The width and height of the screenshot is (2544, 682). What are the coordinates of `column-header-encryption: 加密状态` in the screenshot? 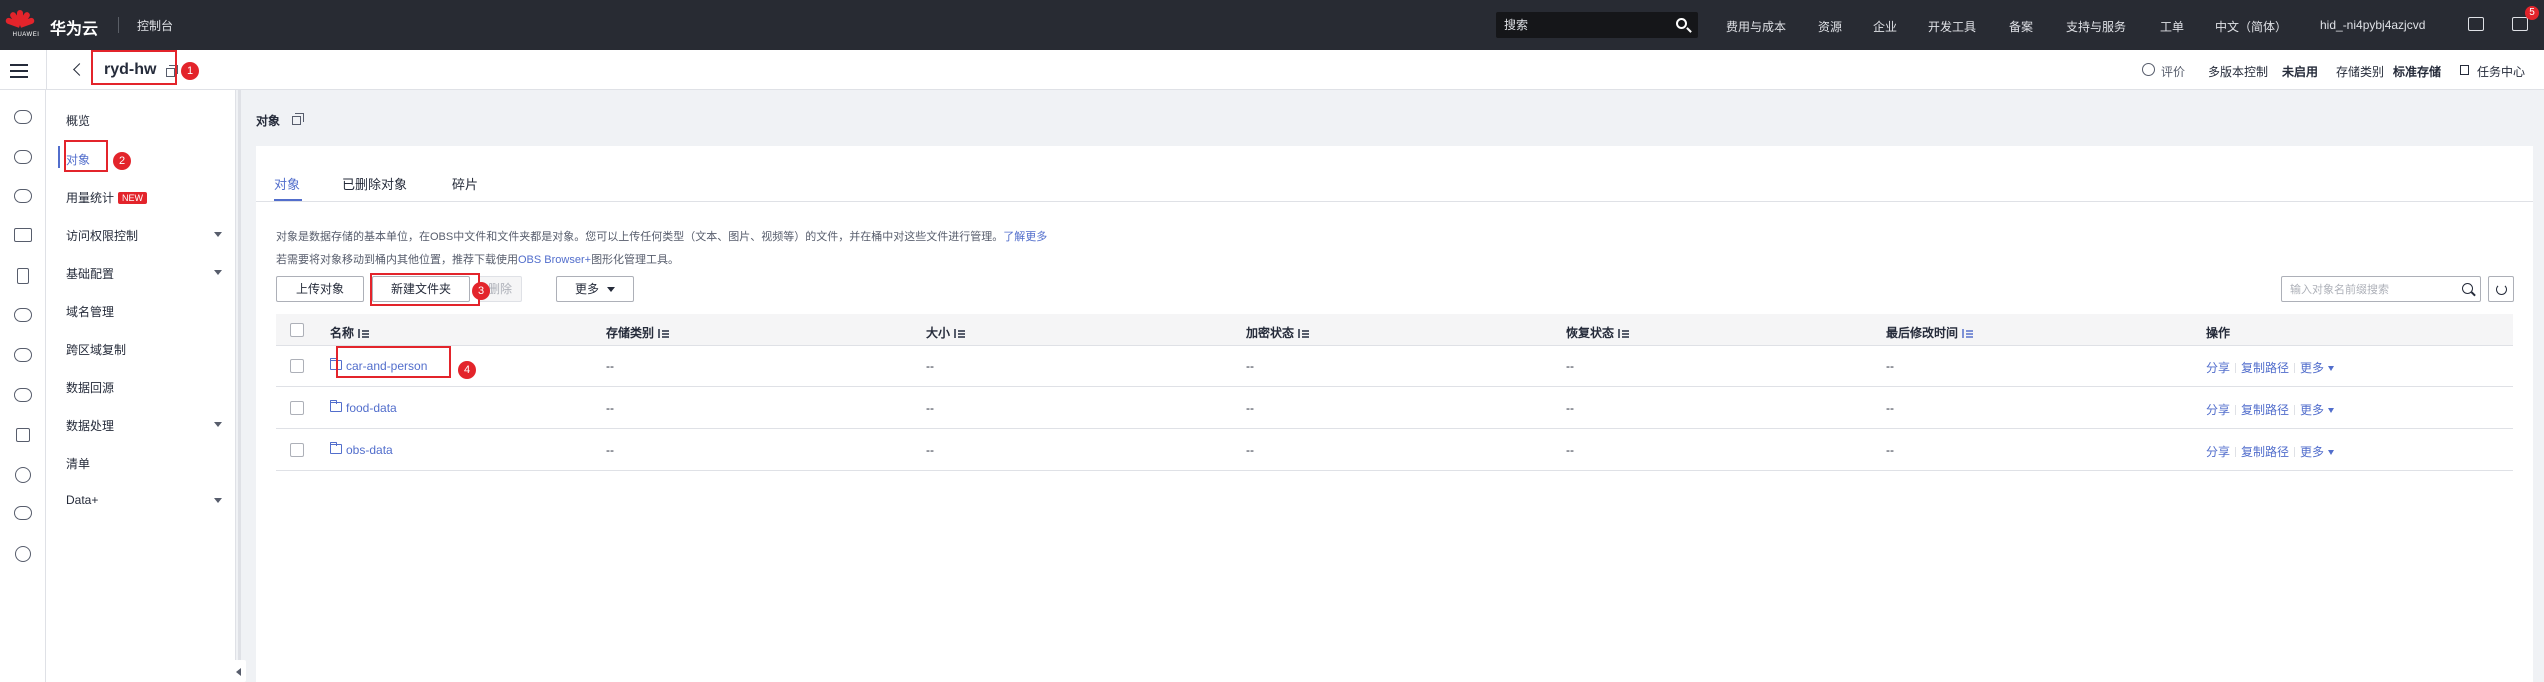 It's located at (1278, 332).